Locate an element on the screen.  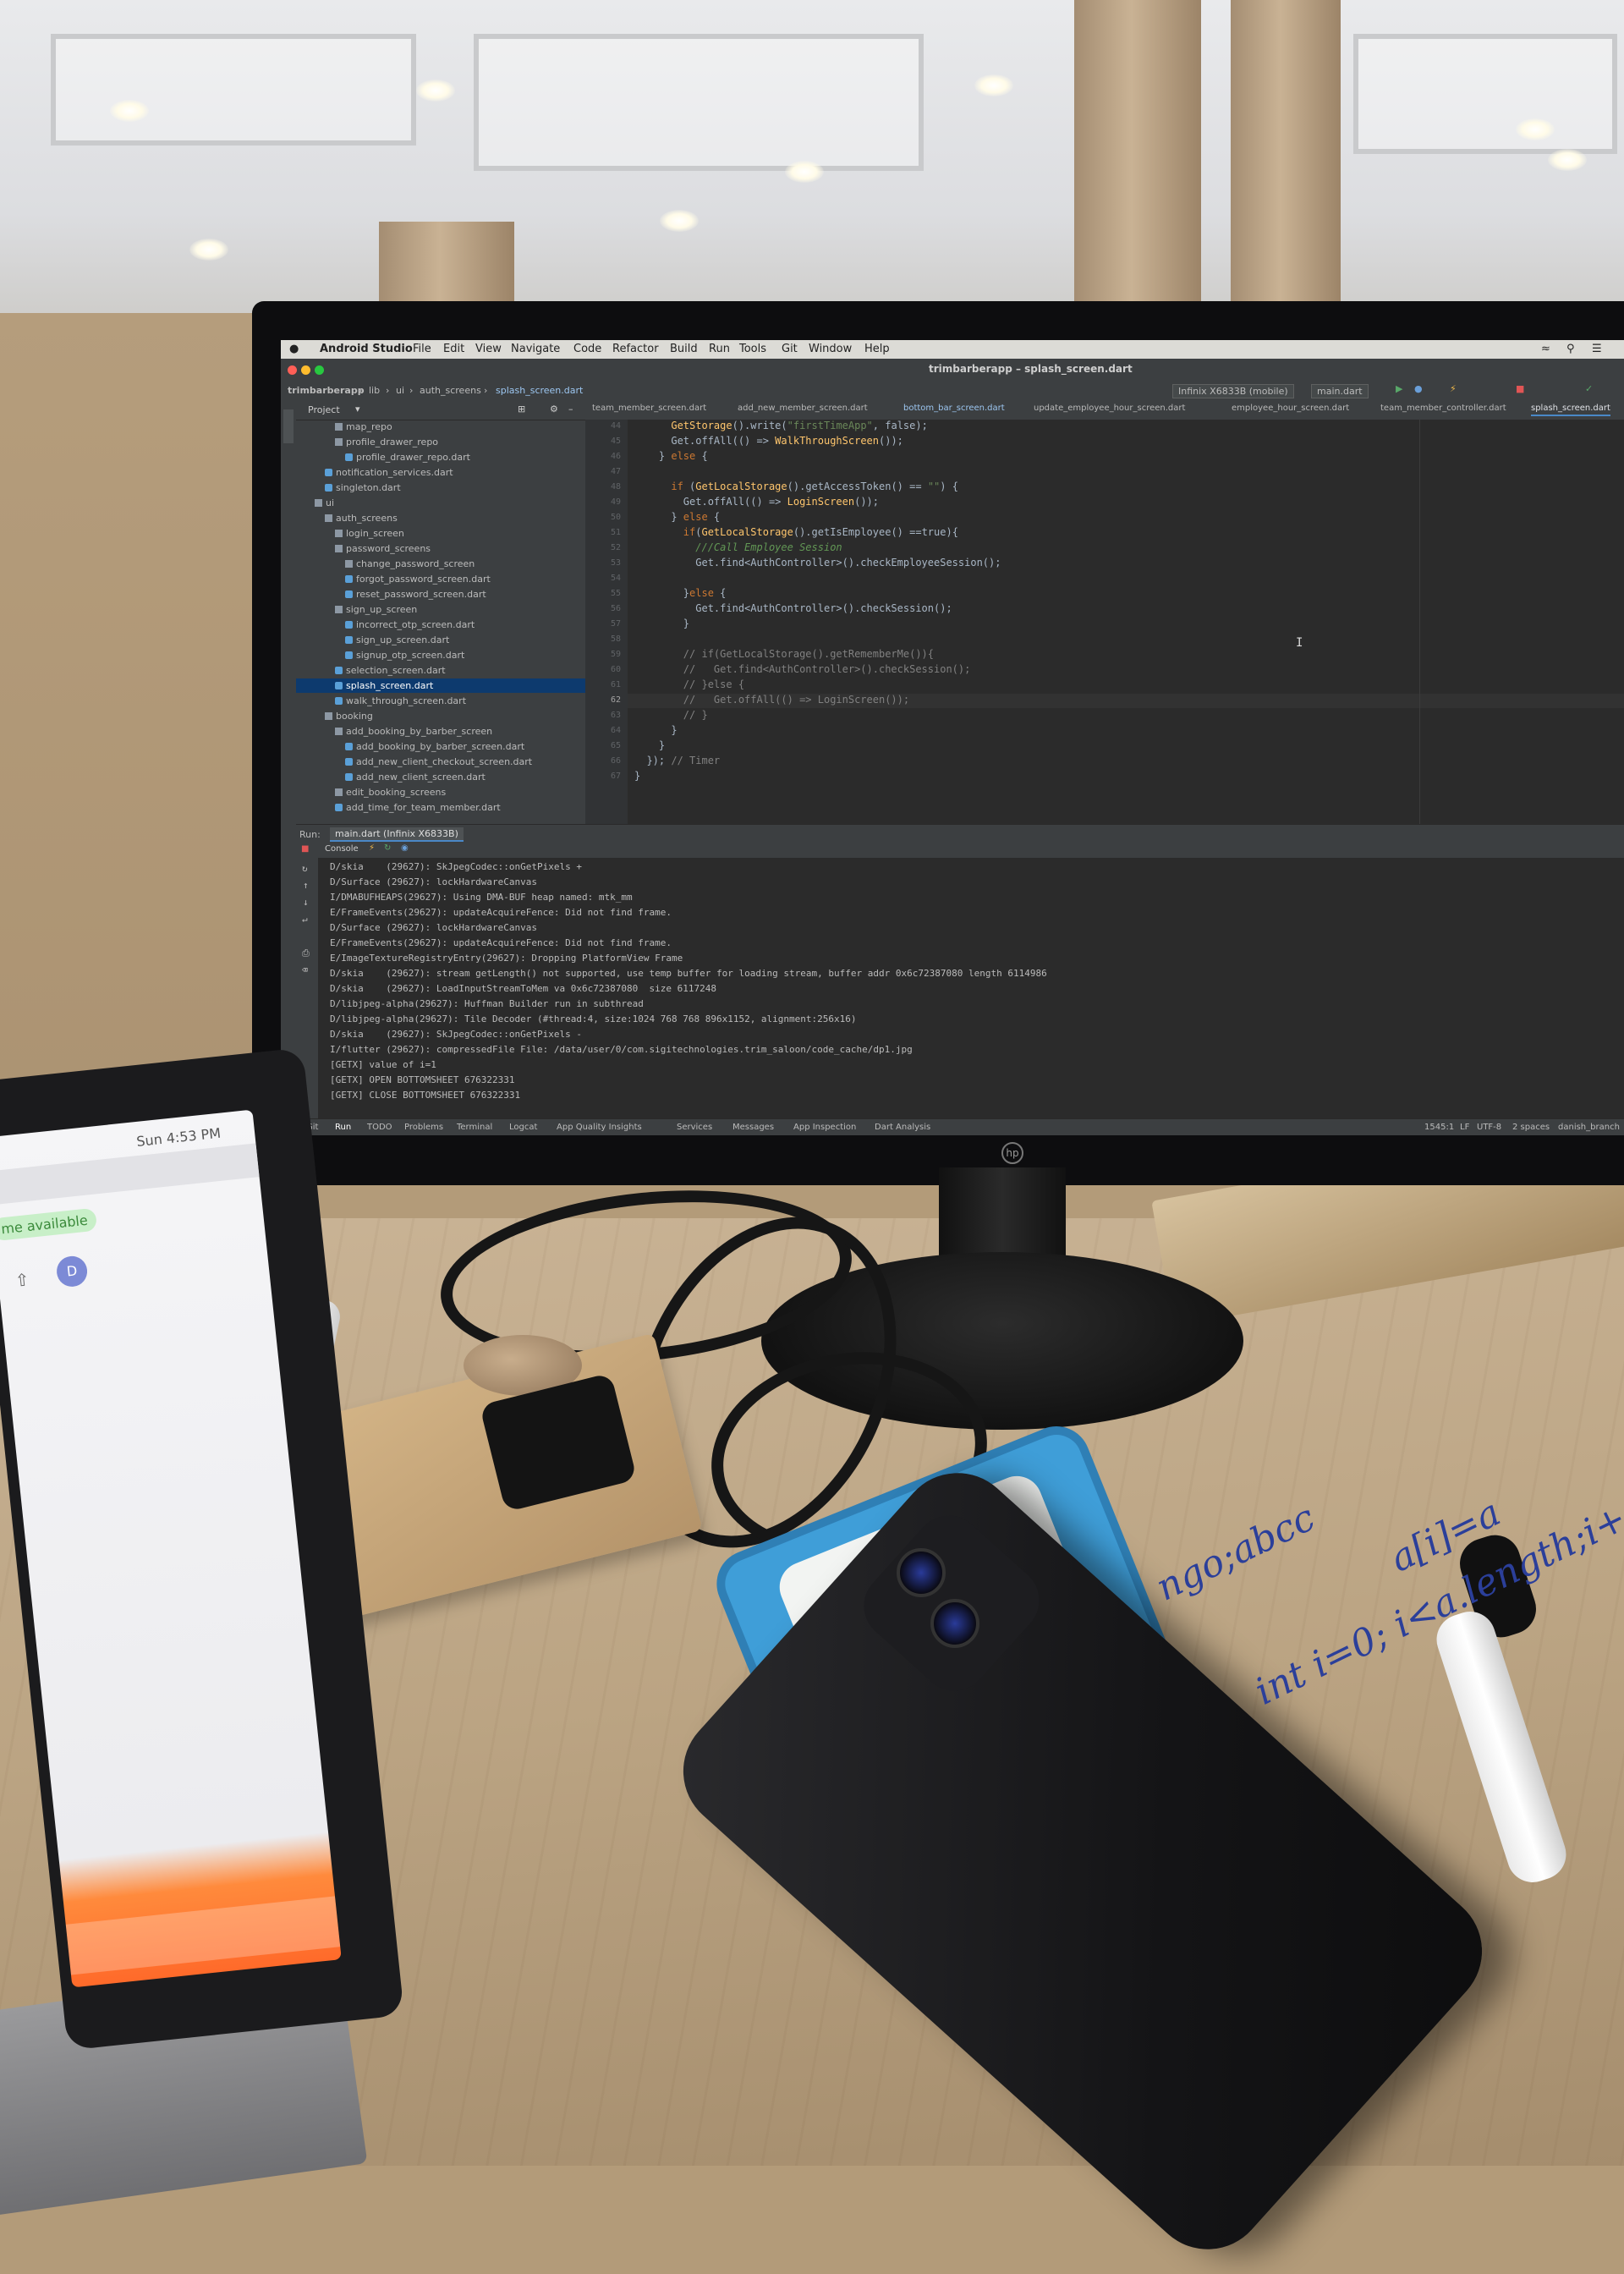
menu-build: Build is located at coordinates (684, 349).